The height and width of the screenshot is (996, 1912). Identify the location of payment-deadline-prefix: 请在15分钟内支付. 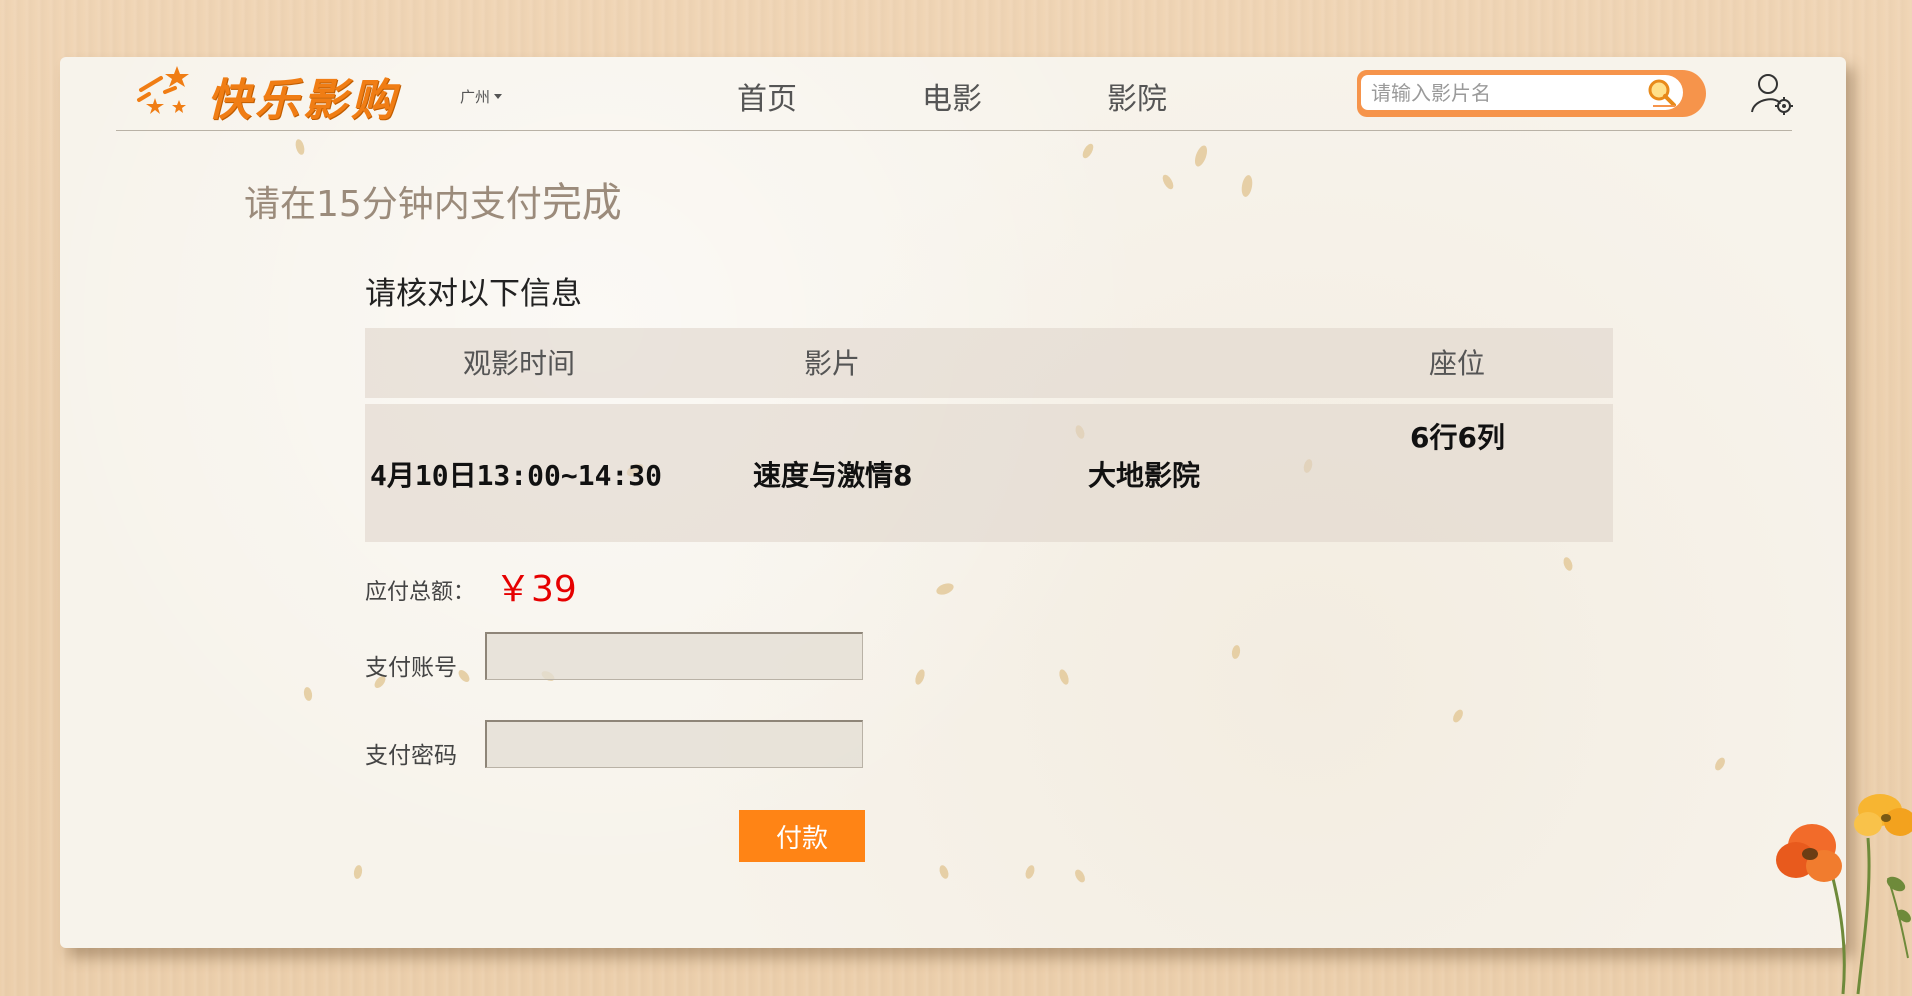
(393, 204).